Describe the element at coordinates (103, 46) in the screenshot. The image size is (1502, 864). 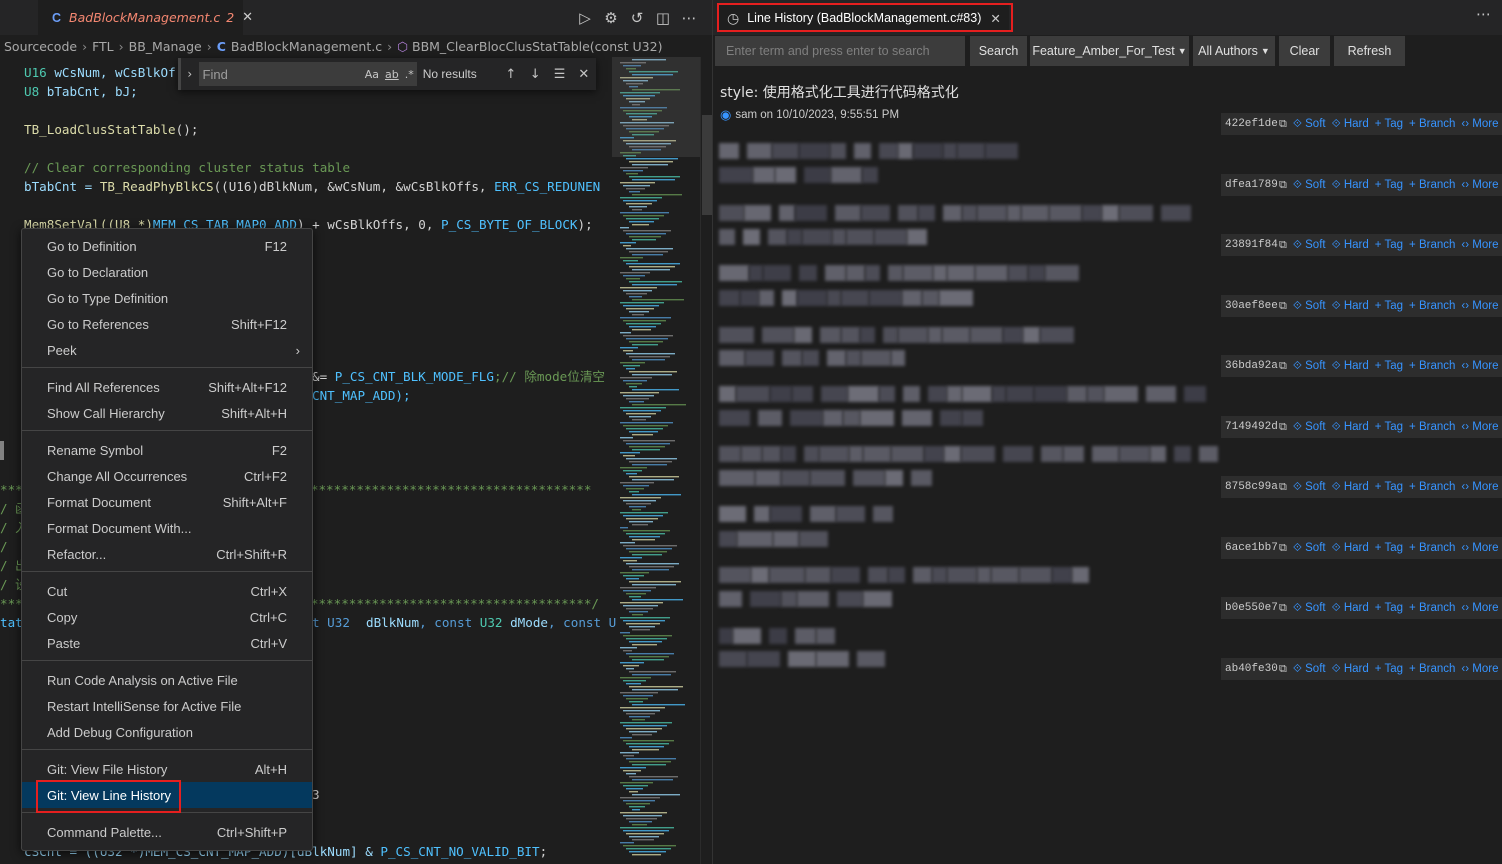
I see `breadcrumb-item: FTL` at that location.